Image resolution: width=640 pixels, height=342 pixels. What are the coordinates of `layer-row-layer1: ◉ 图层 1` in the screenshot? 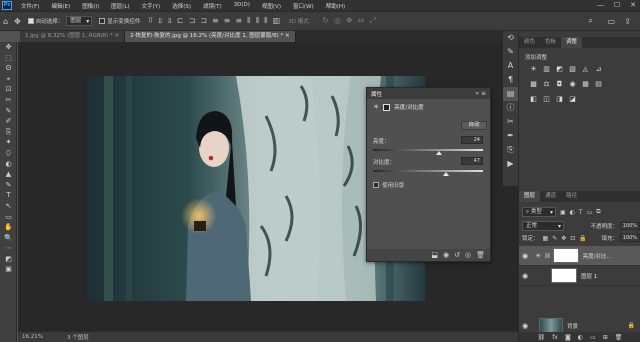 It's located at (579, 276).